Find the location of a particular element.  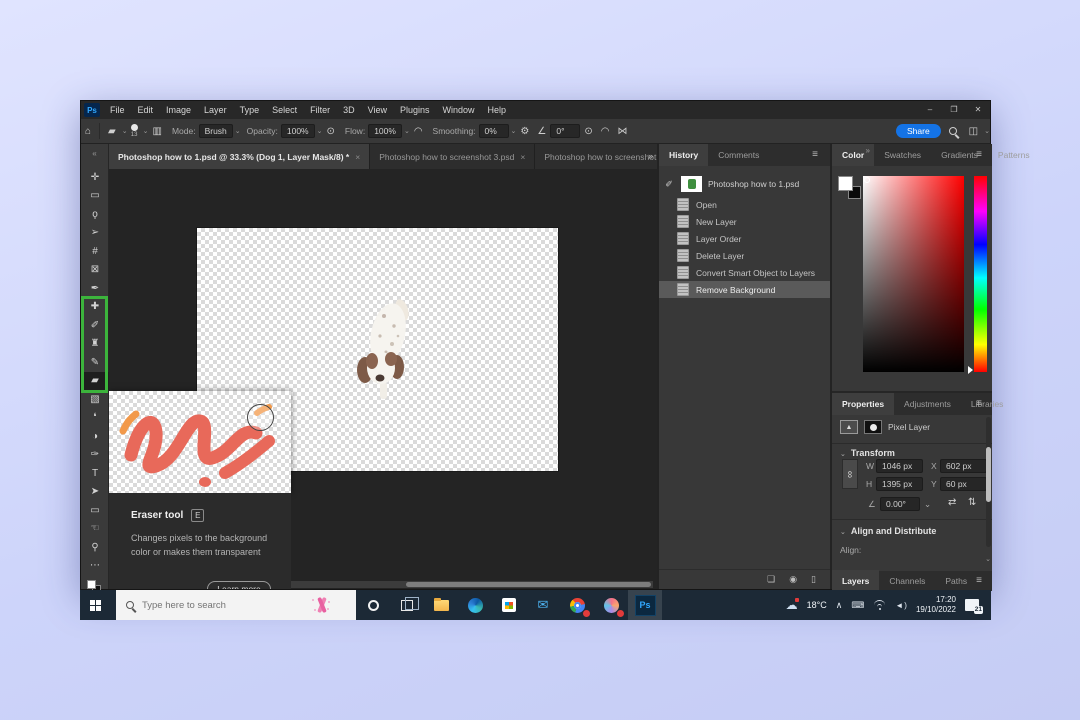

blur-tool: ❛ is located at coordinates (95, 418).